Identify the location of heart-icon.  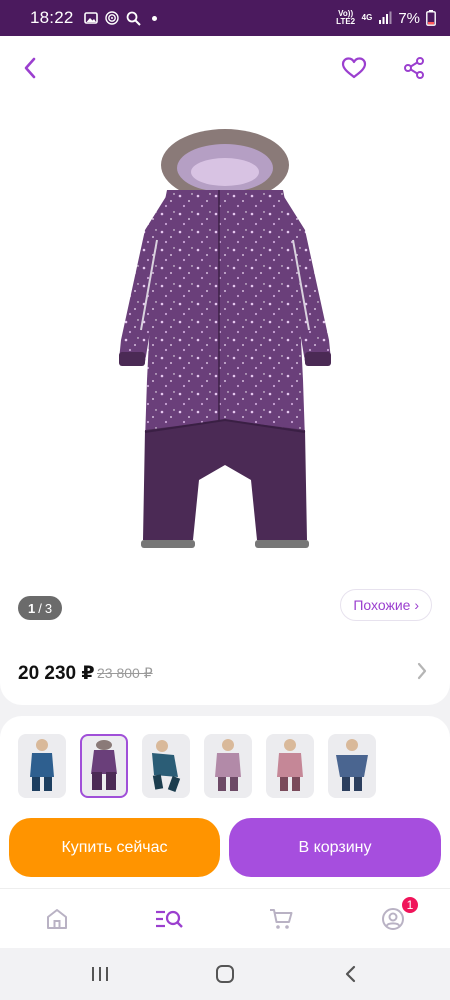
(354, 68).